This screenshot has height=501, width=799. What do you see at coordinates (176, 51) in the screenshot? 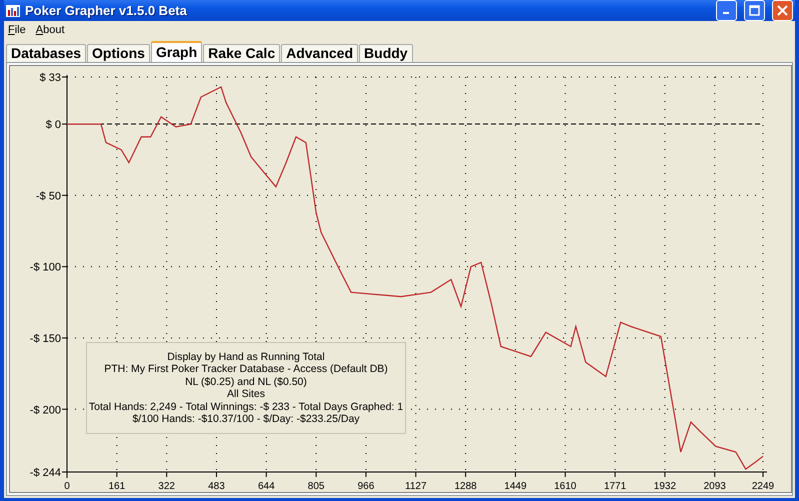
I see `tab: Graph` at bounding box center [176, 51].